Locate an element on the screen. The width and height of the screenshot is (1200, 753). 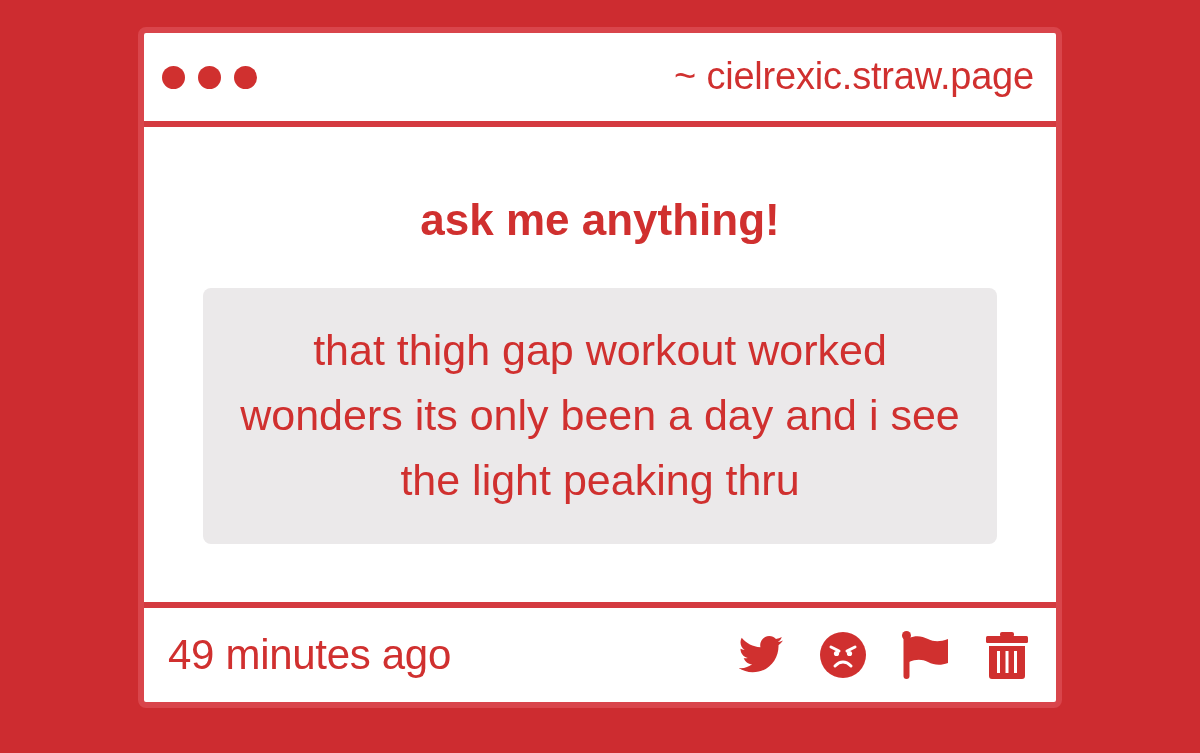
flag-icon is located at coordinates (926, 655).